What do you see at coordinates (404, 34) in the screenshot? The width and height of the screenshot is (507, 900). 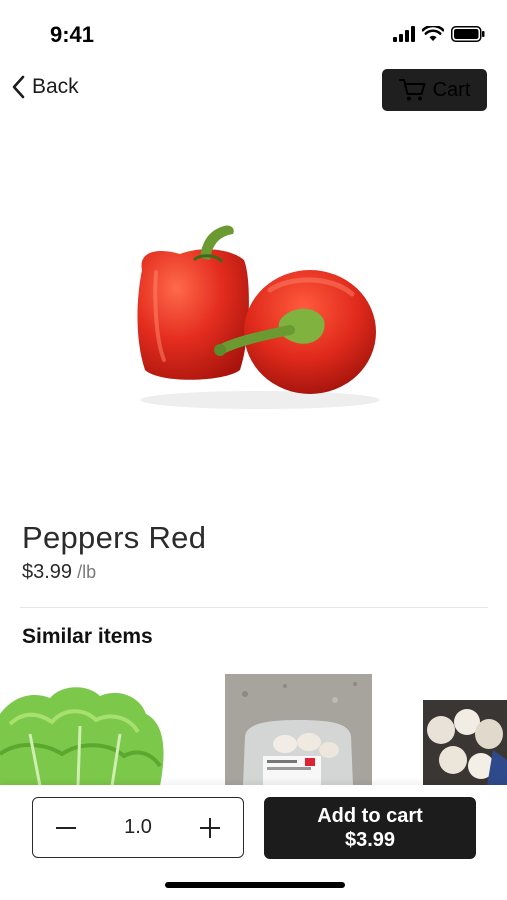 I see `signal-icon` at bounding box center [404, 34].